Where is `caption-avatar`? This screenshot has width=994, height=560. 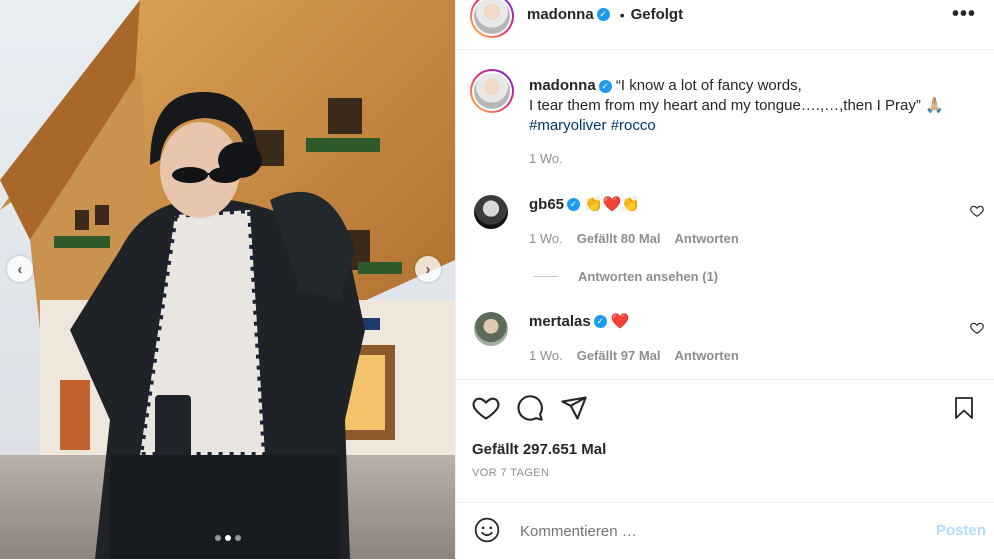
caption-avatar is located at coordinates (492, 91).